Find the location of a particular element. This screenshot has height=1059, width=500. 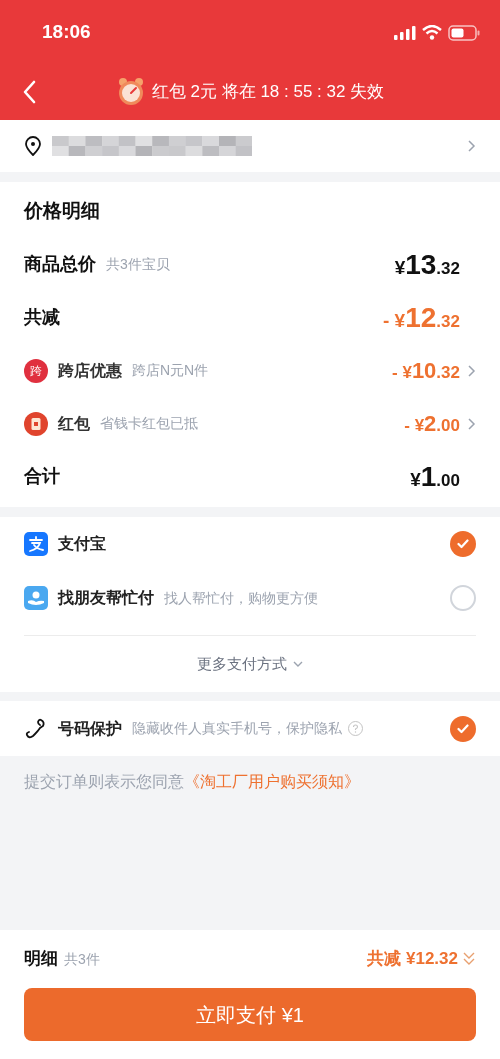

price-text: ¥13.32 is located at coordinates (427, 264).